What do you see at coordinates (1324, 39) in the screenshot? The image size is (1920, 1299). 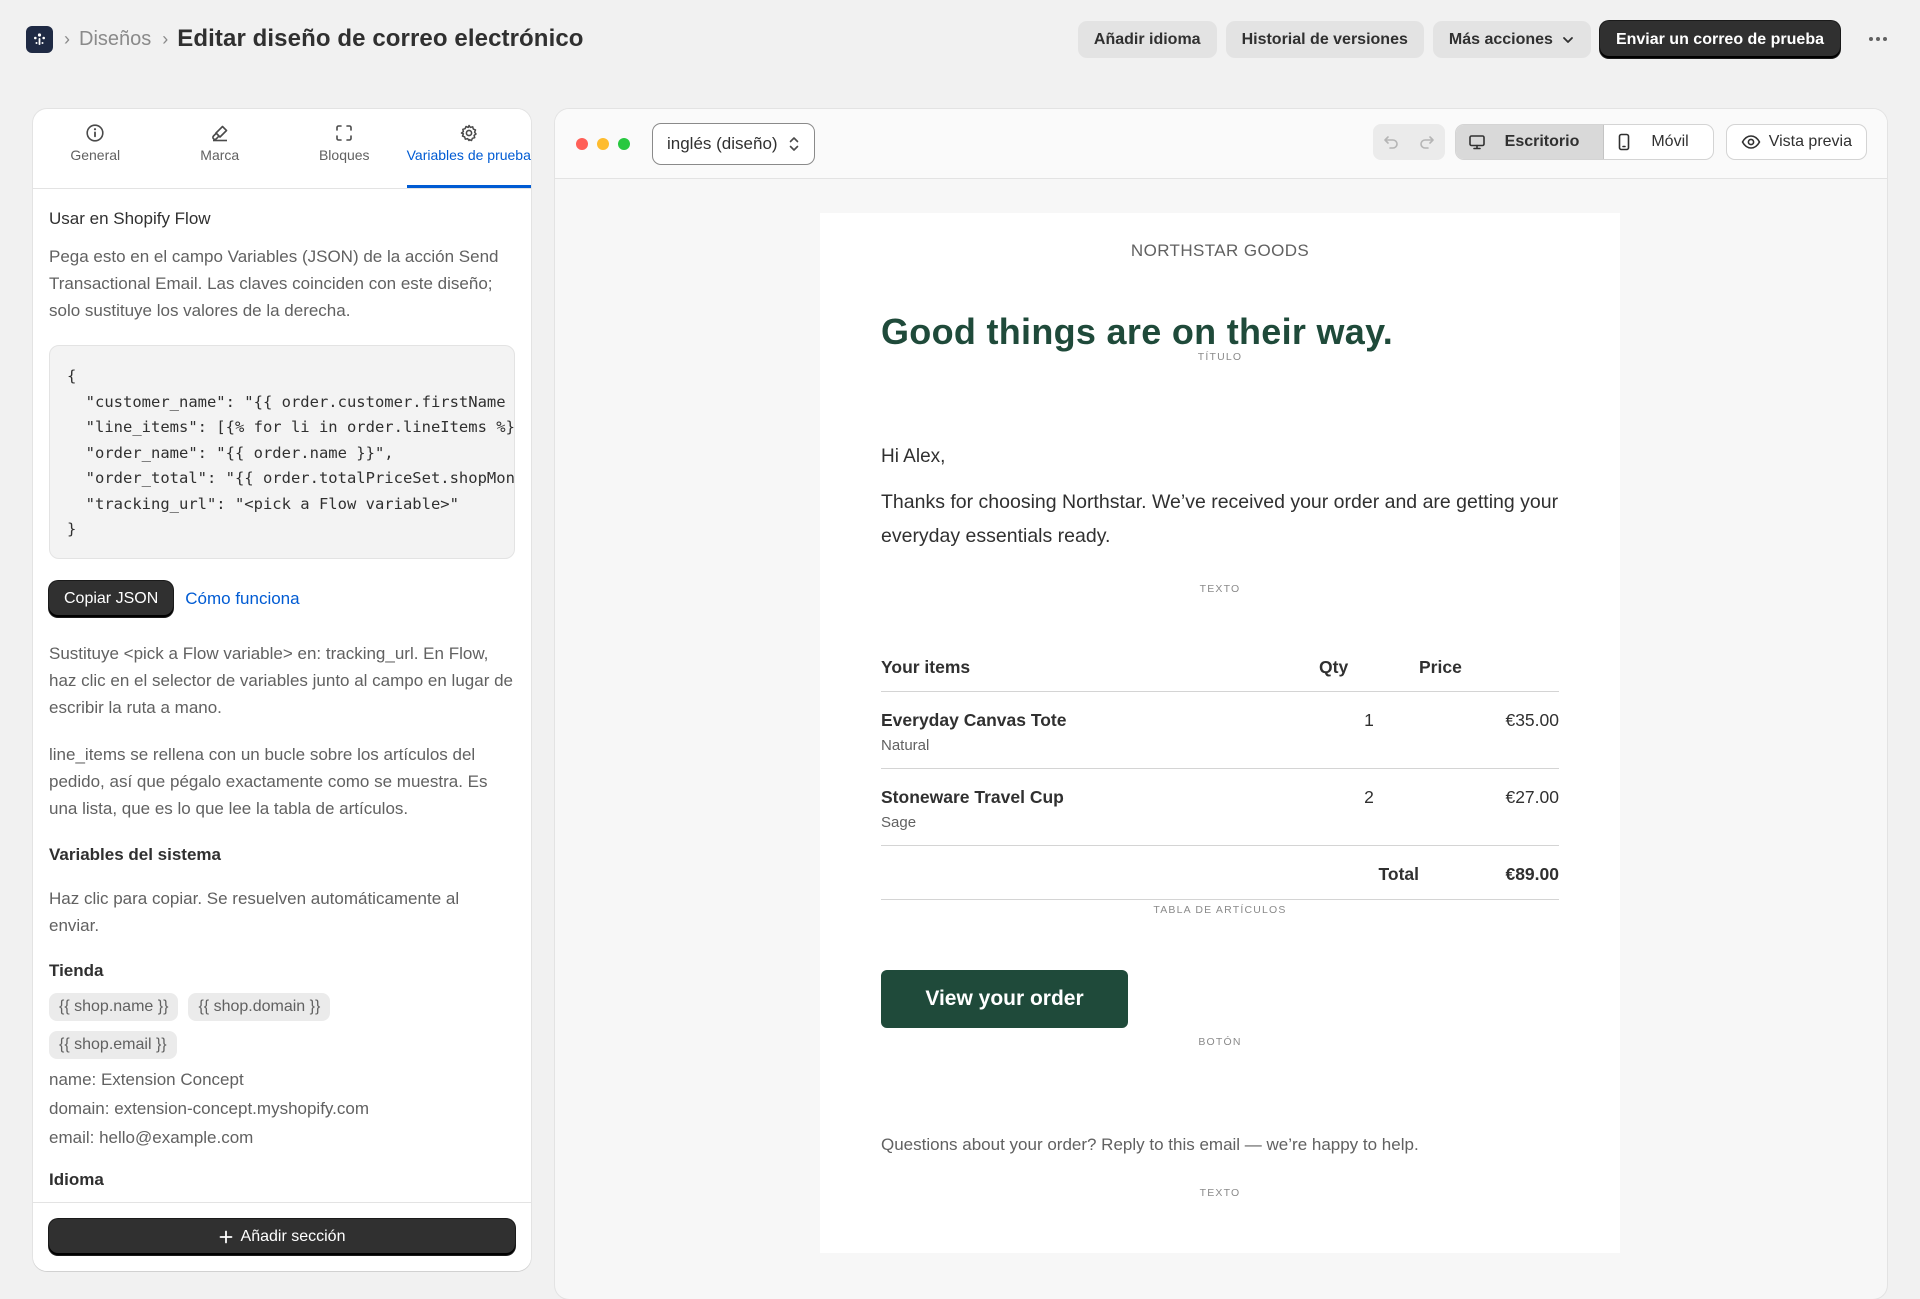 I see `version-history-button: Historial de versiones` at bounding box center [1324, 39].